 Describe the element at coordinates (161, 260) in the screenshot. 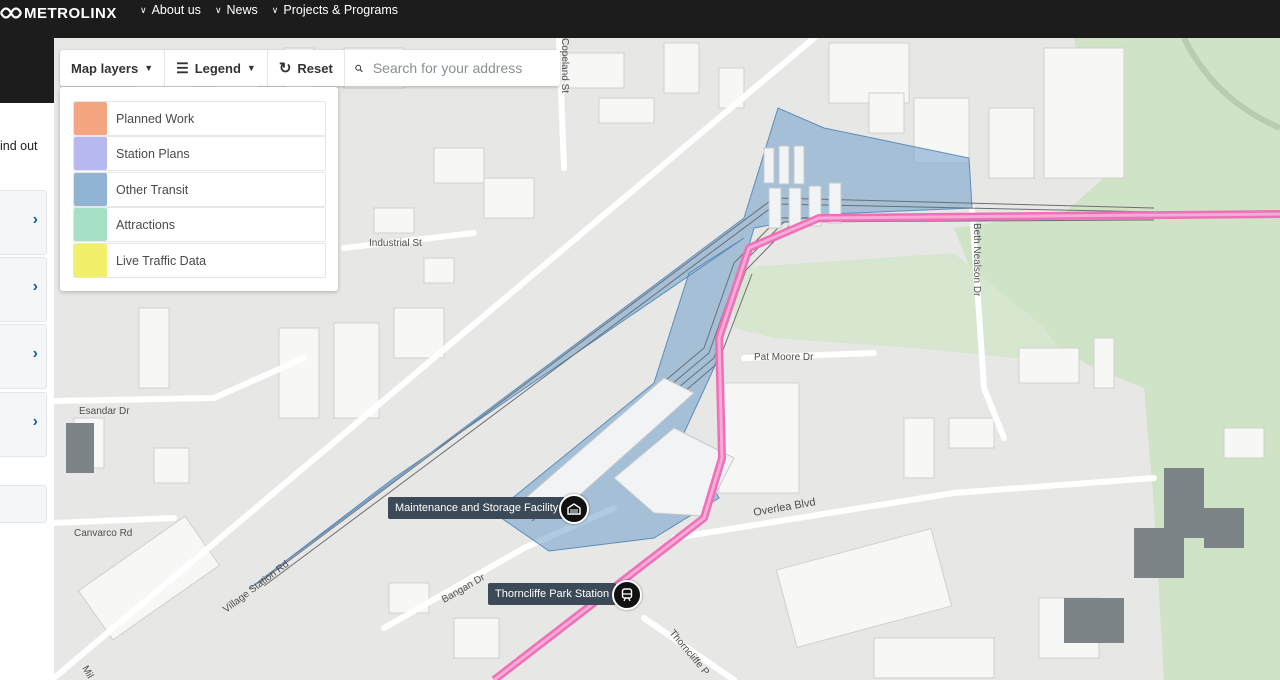

I see `layer-label: Live Traffic Data` at that location.